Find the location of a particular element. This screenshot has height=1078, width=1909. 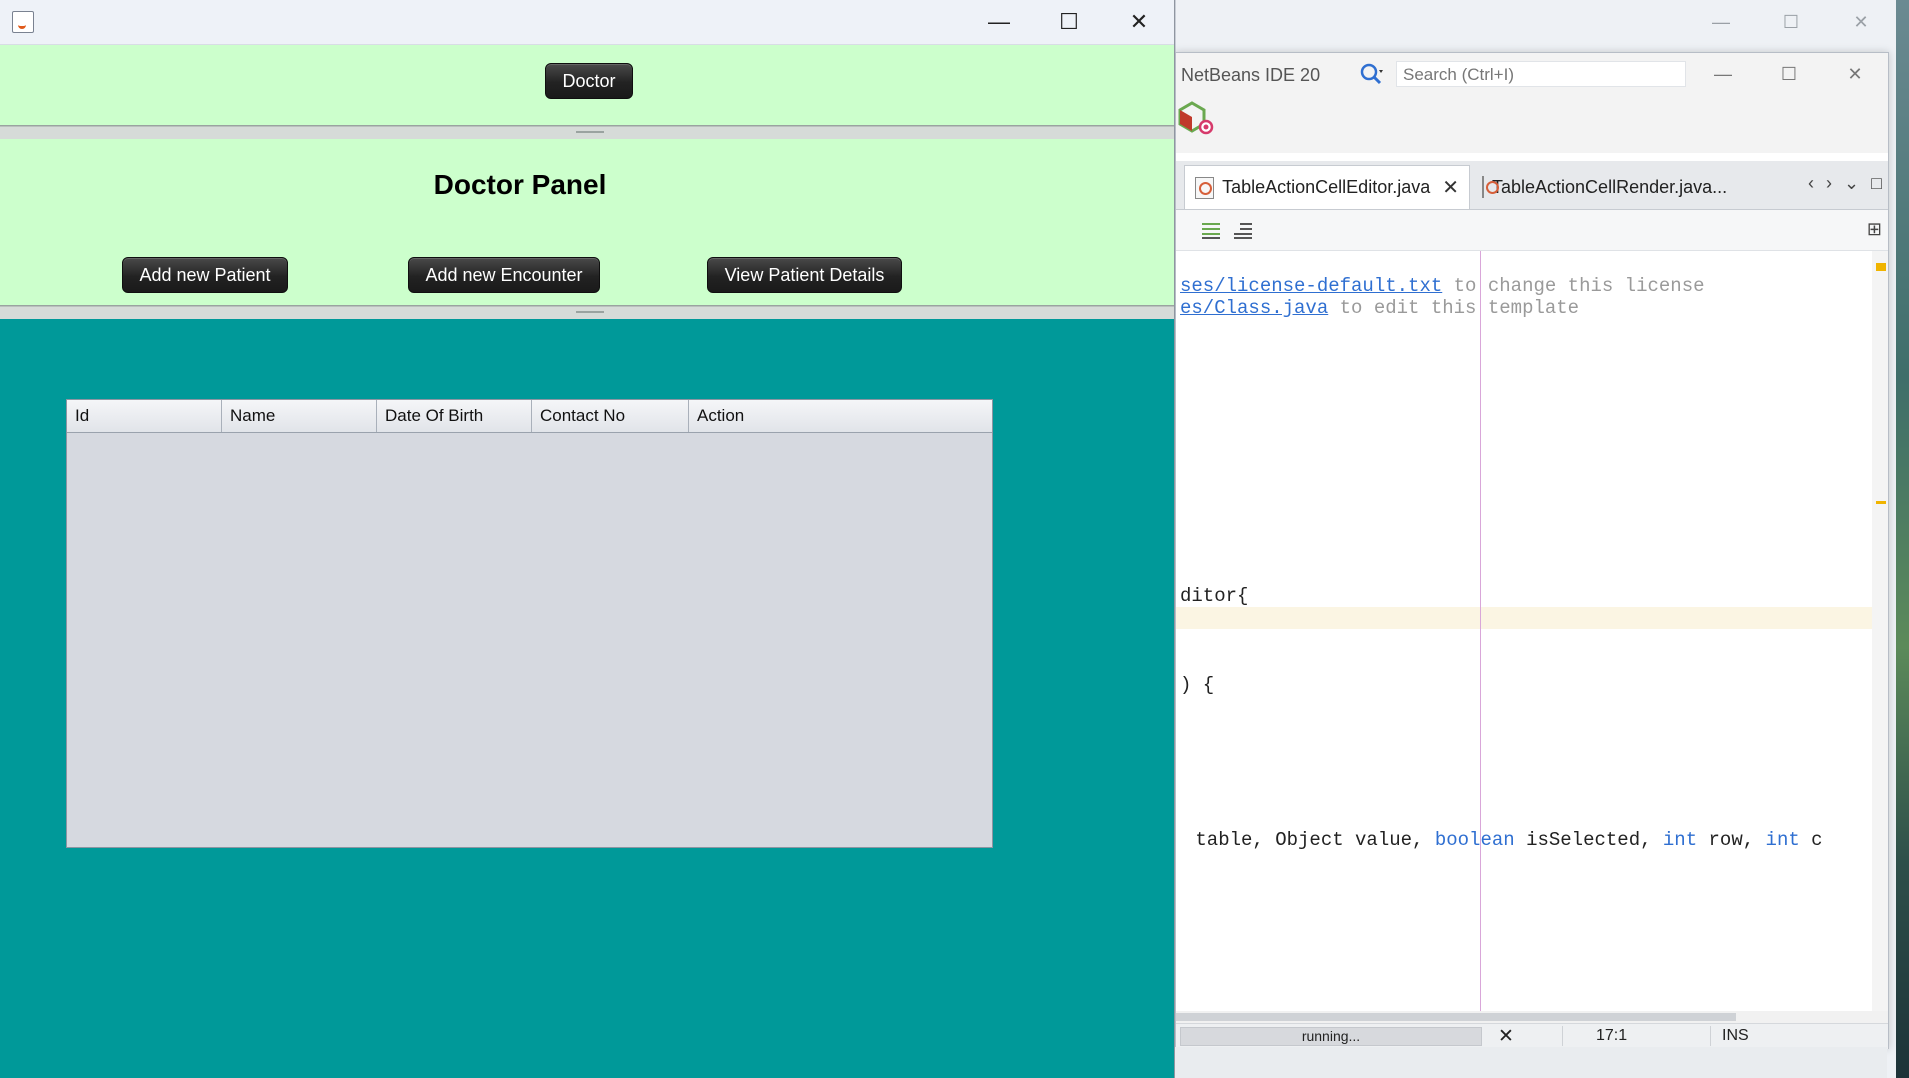

search-icon is located at coordinates (1372, 74).